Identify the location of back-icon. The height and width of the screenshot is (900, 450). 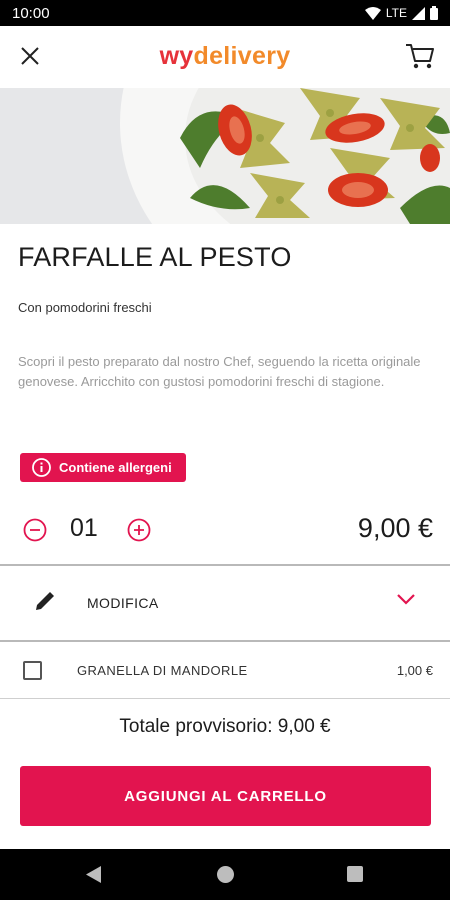
(94, 874).